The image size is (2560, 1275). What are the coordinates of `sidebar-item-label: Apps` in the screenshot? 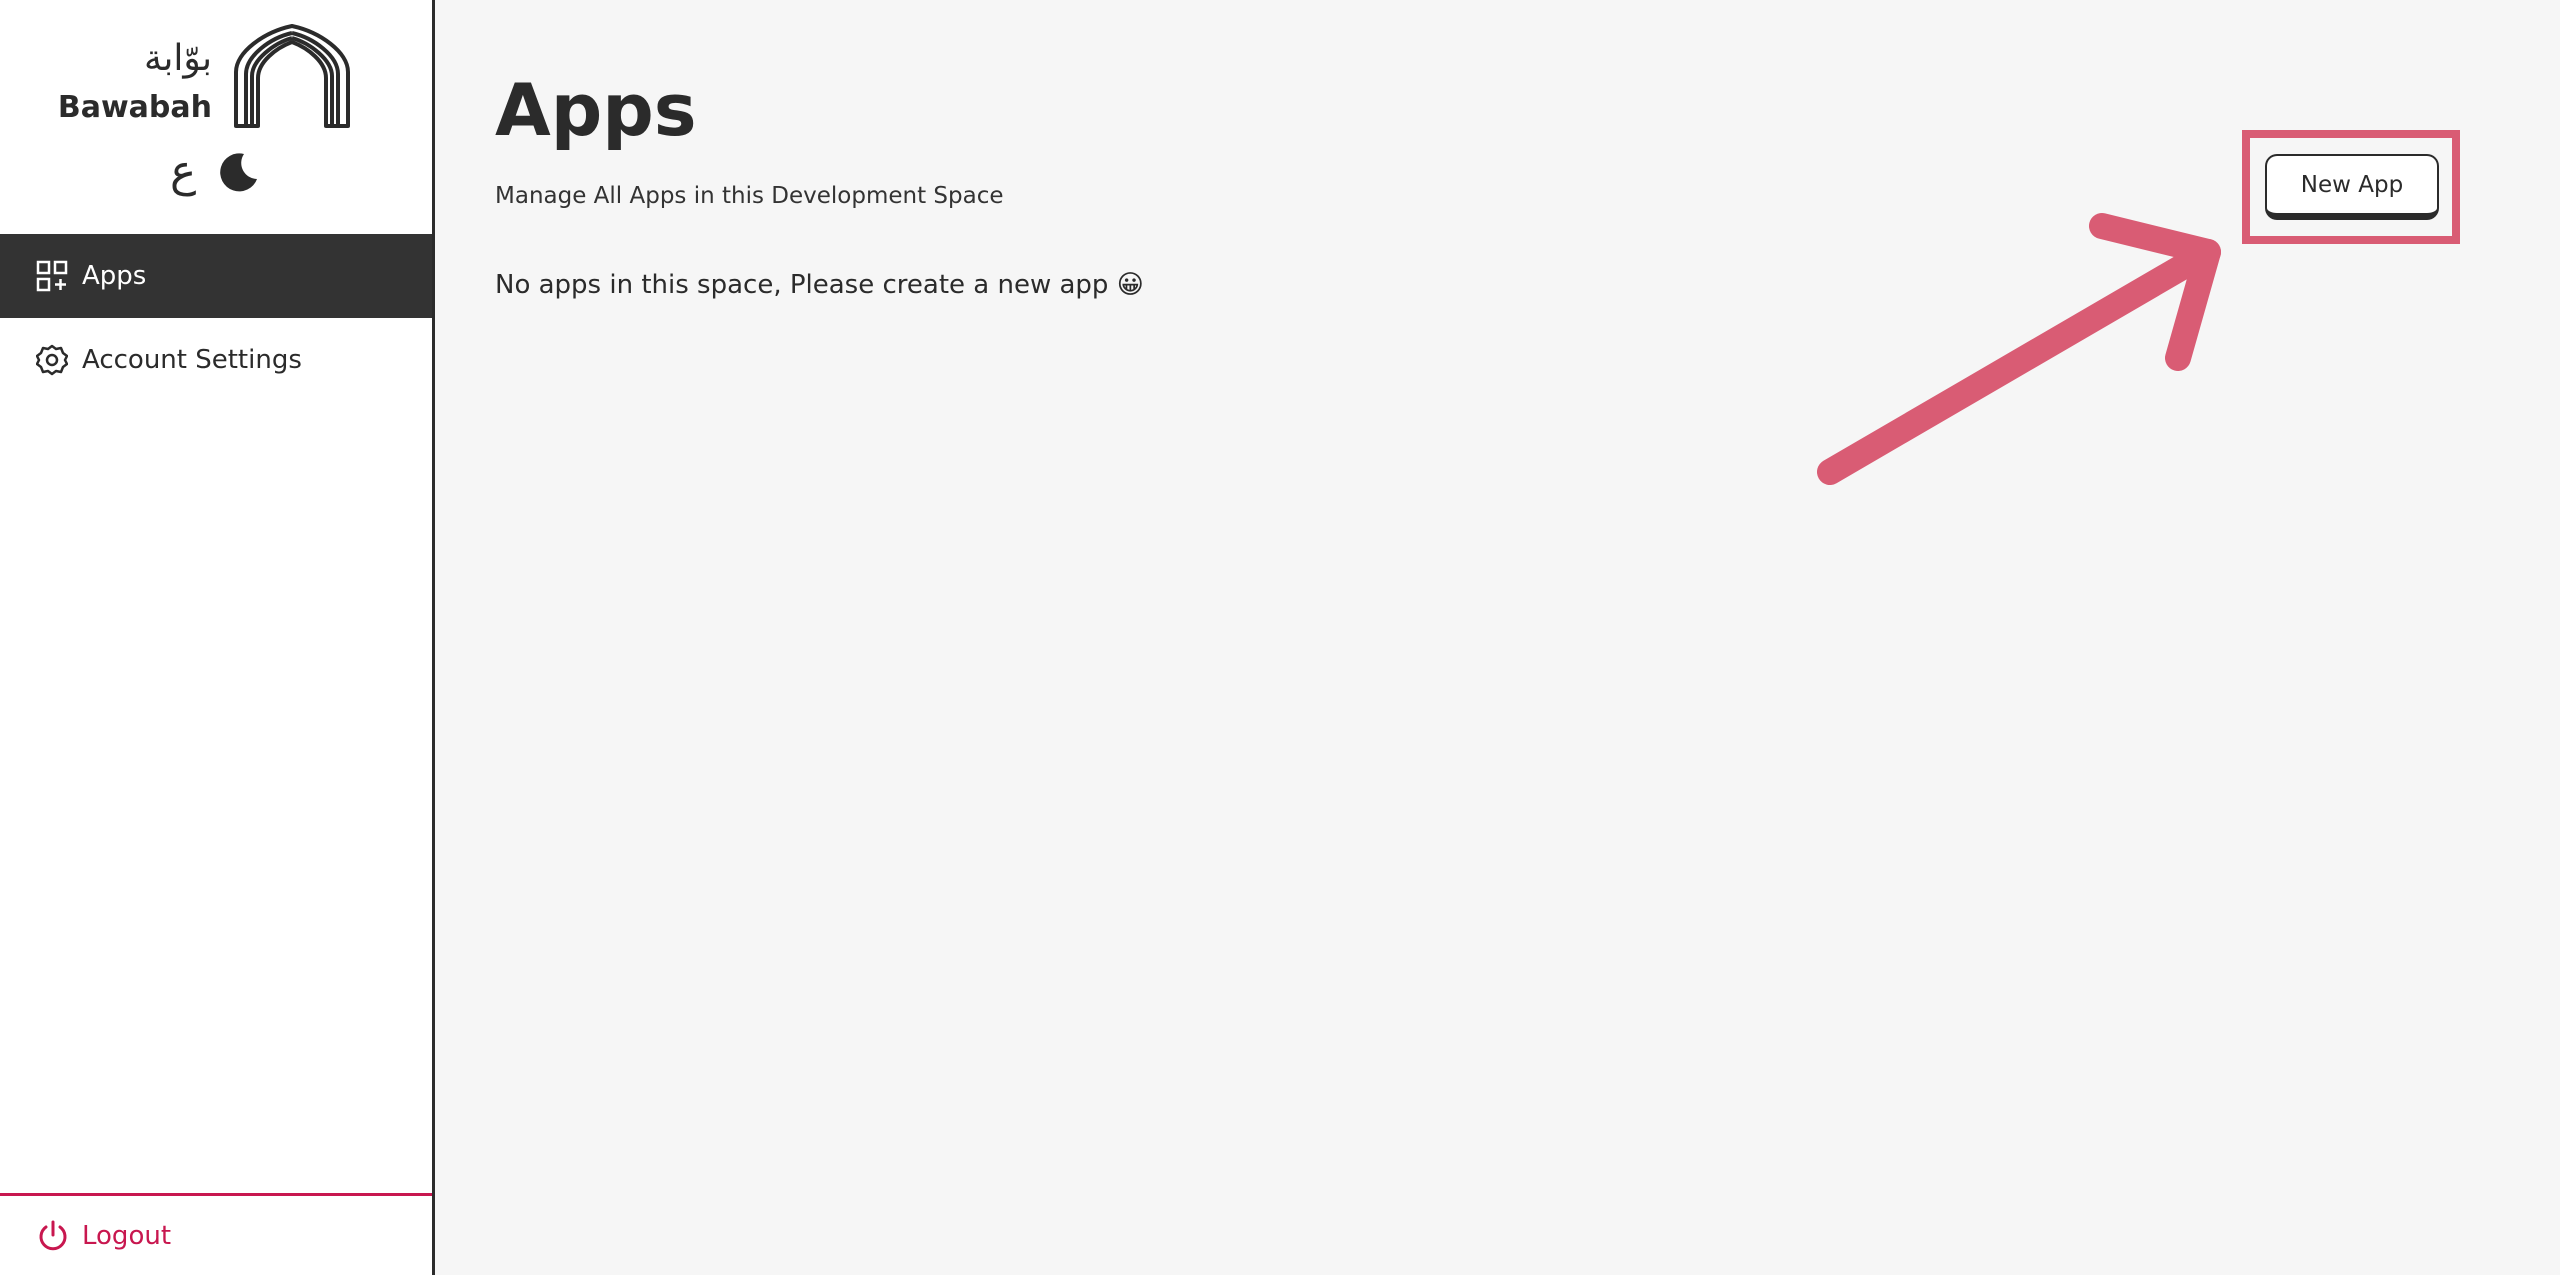 It's located at (114, 276).